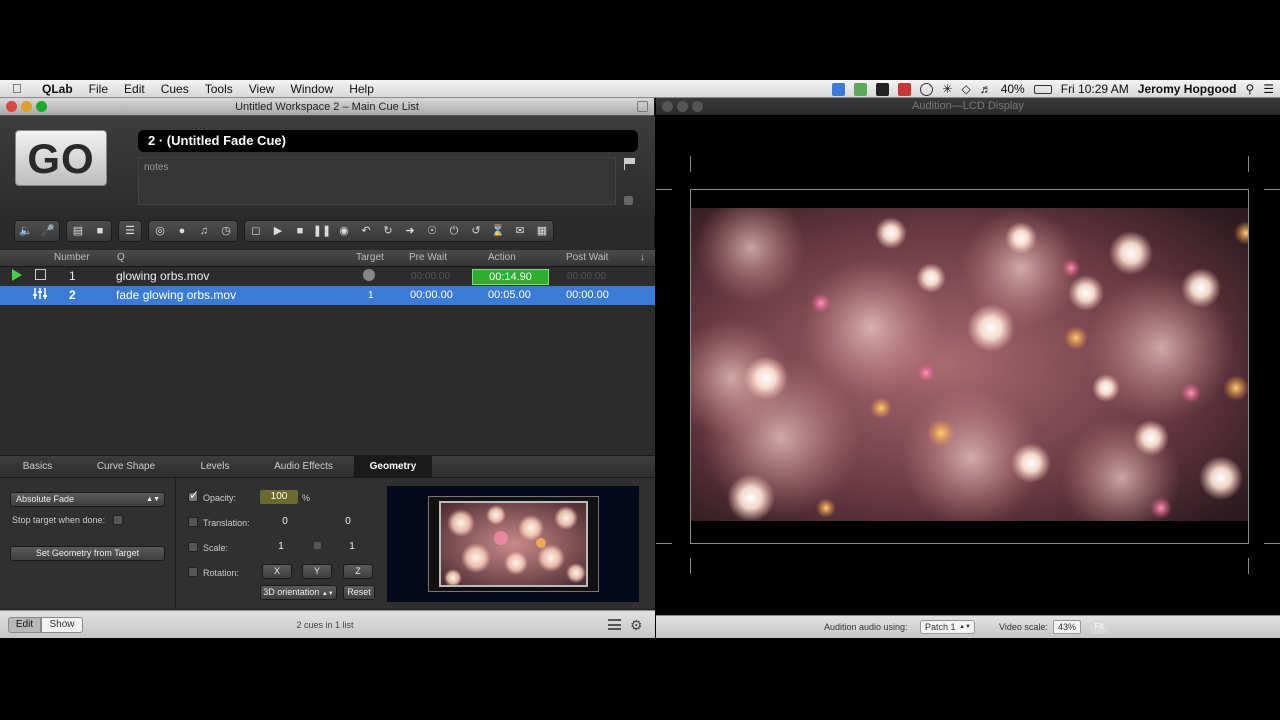 Image resolution: width=1280 pixels, height=720 pixels. Describe the element at coordinates (78, 231) in the screenshot. I see `video-cue-icon: ▤` at that location.